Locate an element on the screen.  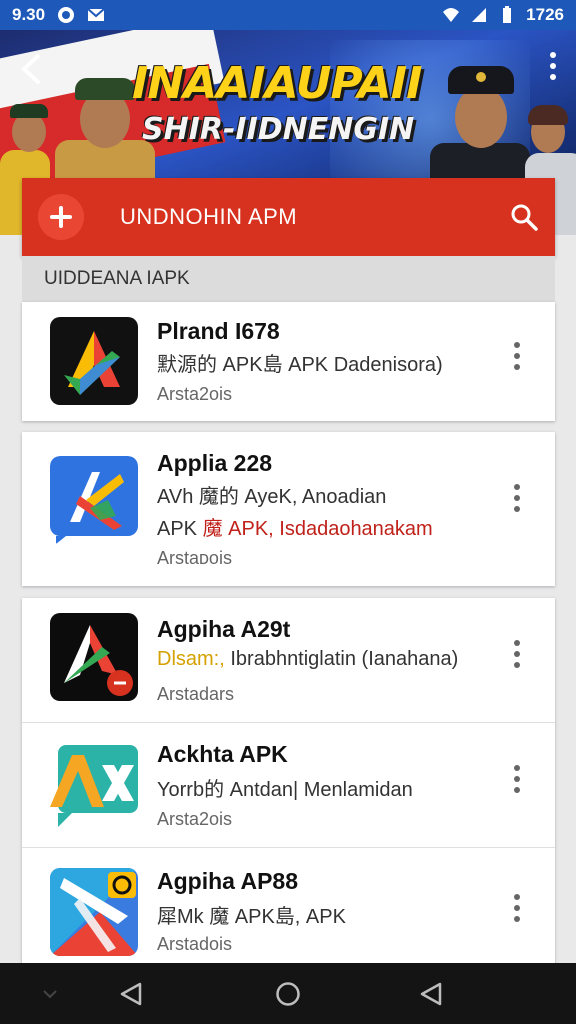
plus-icon is located at coordinates (61, 217).